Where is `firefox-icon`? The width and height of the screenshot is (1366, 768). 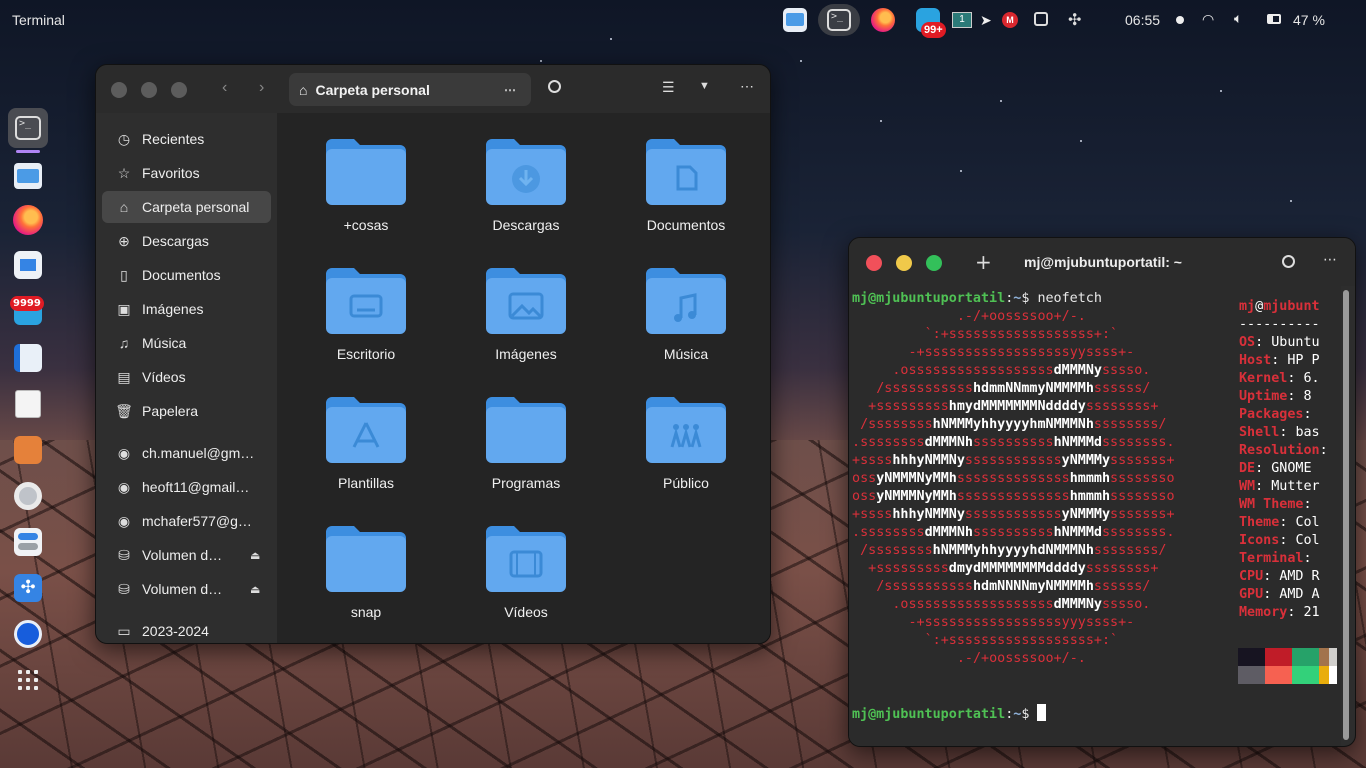 firefox-icon is located at coordinates (883, 20).